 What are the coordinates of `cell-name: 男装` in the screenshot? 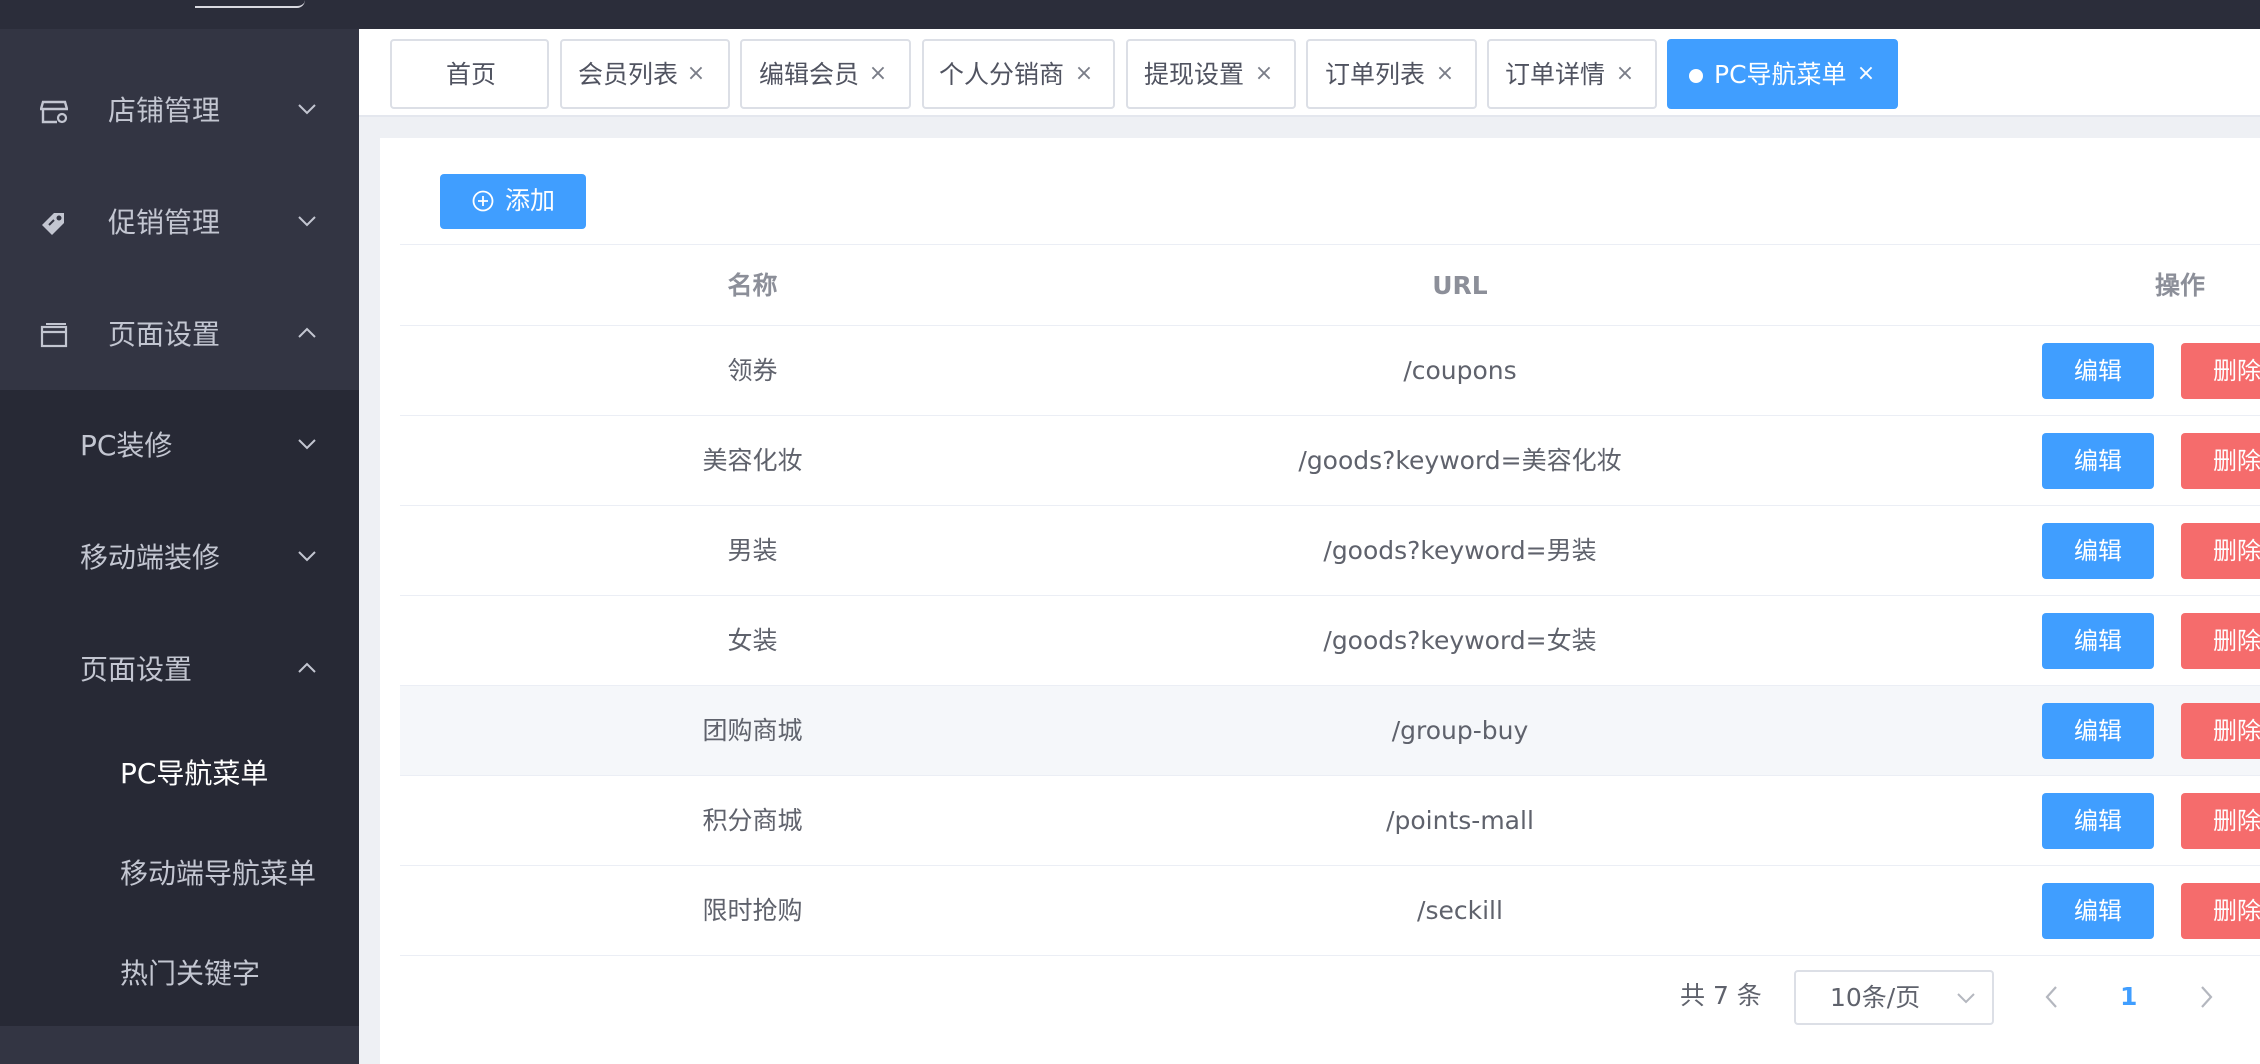 It's located at (752, 550).